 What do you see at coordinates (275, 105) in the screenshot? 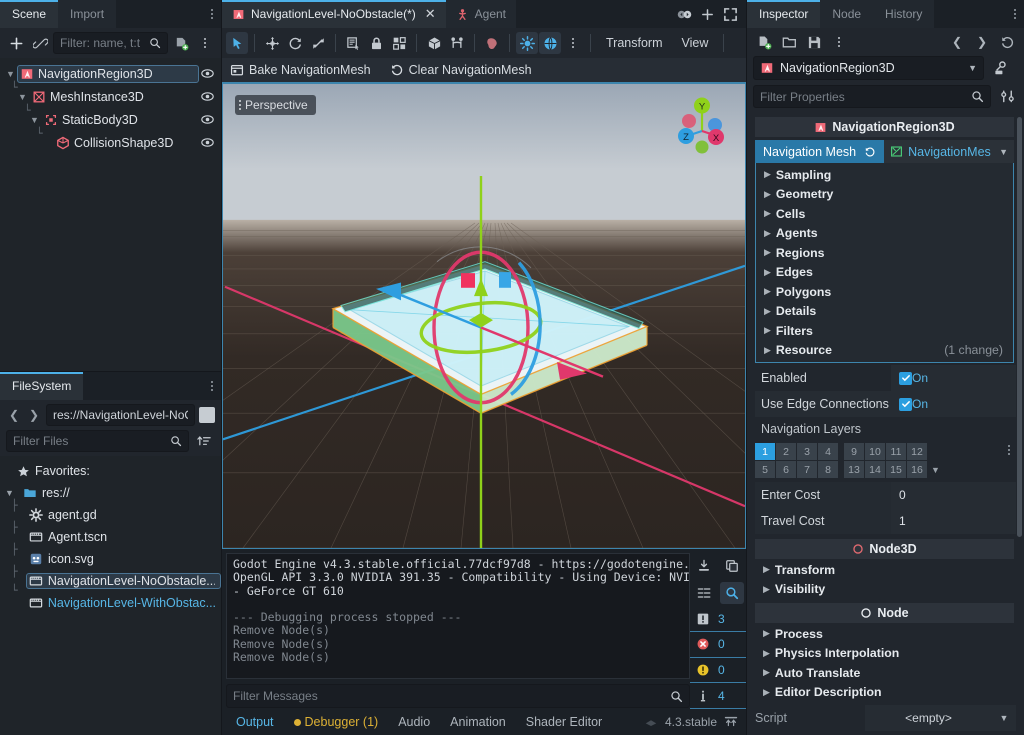
I see `perspective-menu-button: Perspective` at bounding box center [275, 105].